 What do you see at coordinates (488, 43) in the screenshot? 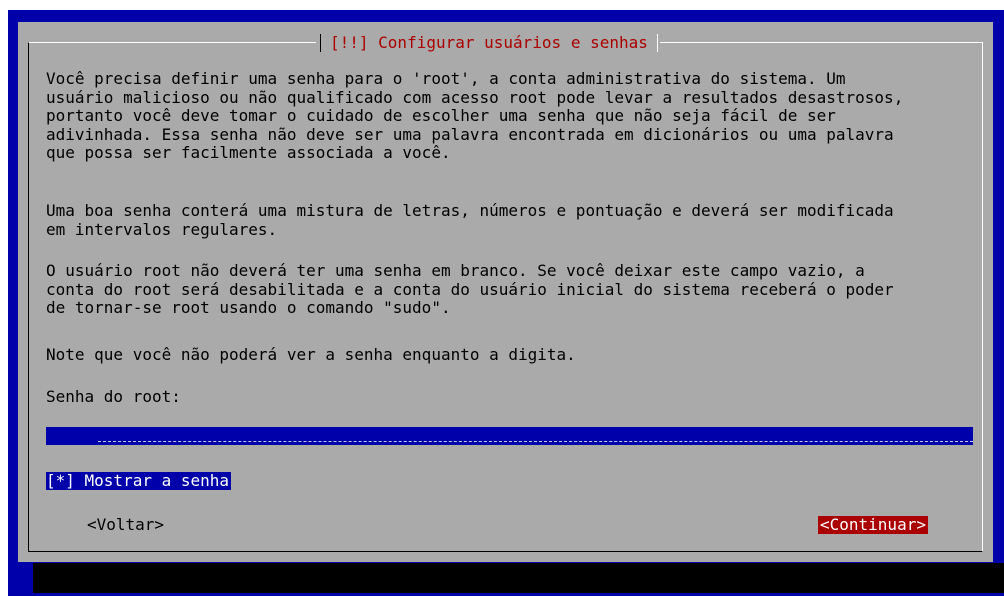
I see `dialog-title: [!!] Configurar usuários e senhas` at bounding box center [488, 43].